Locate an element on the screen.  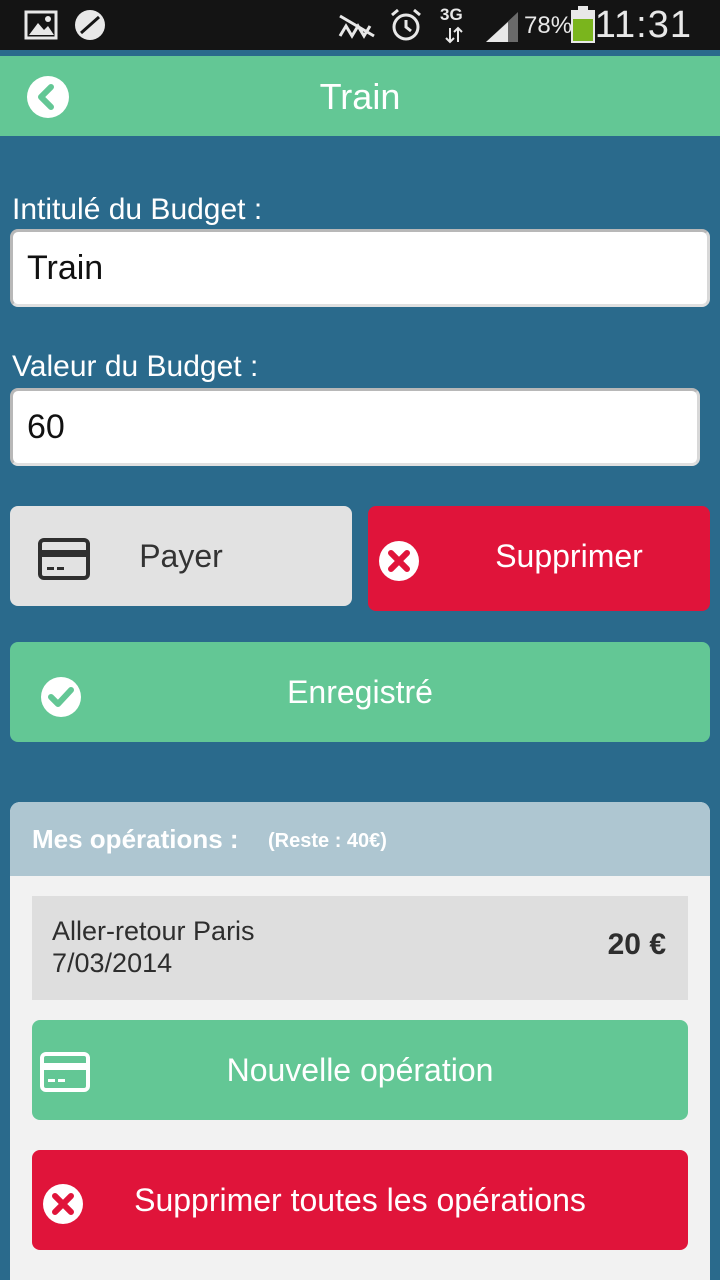
budget-value-label: Valeur du Budget : is located at coordinates (135, 366).